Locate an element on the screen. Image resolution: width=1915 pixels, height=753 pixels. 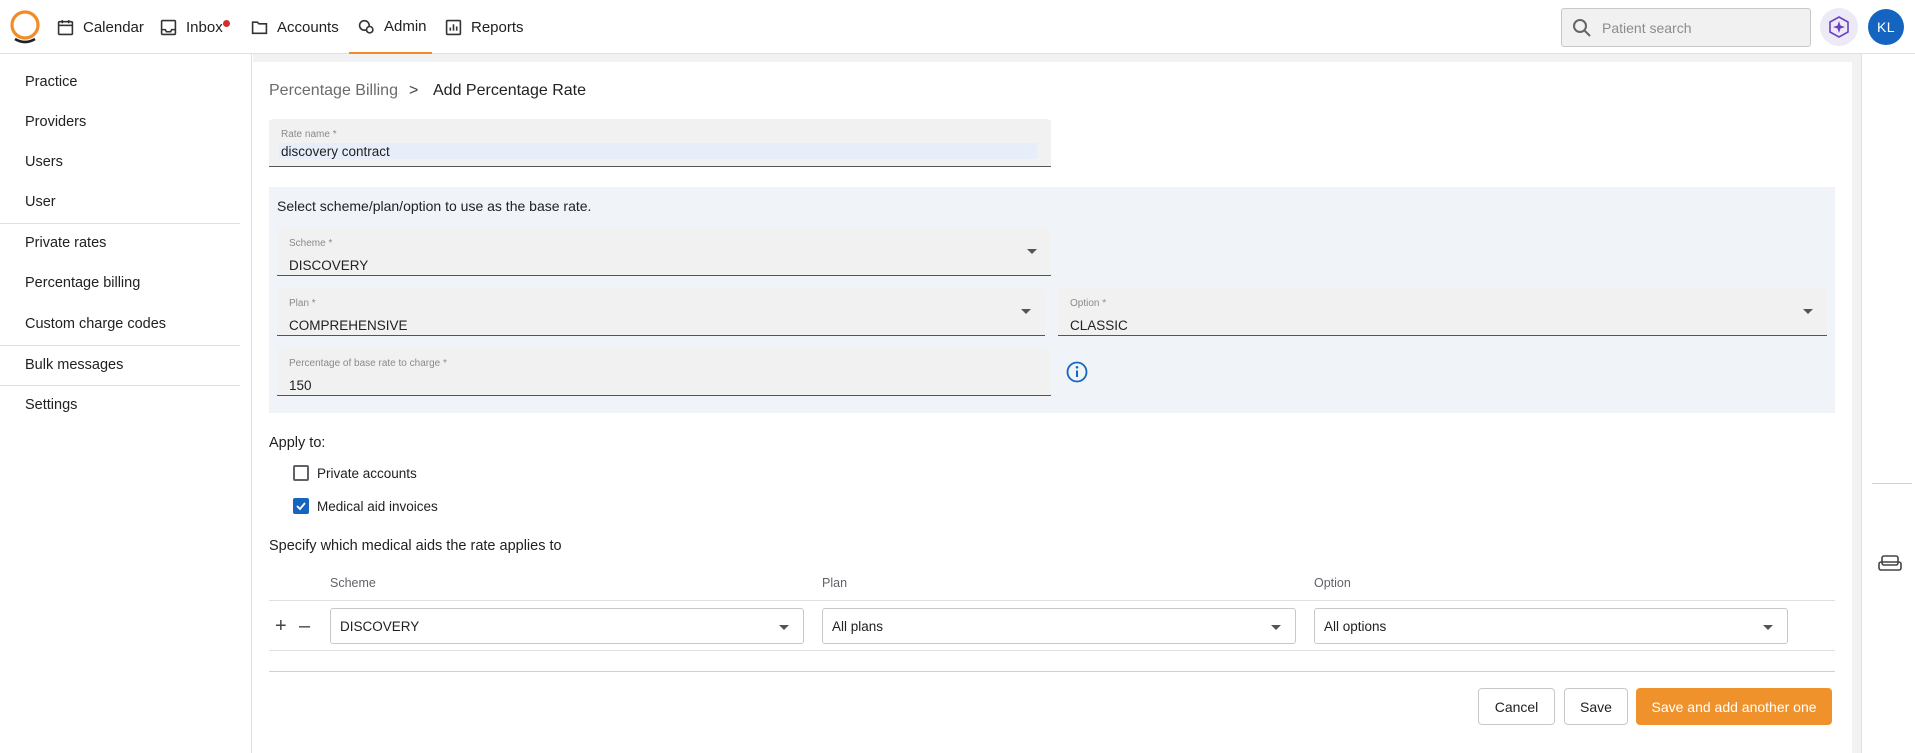
sidebar-item-settings: Settings is located at coordinates (51, 405).